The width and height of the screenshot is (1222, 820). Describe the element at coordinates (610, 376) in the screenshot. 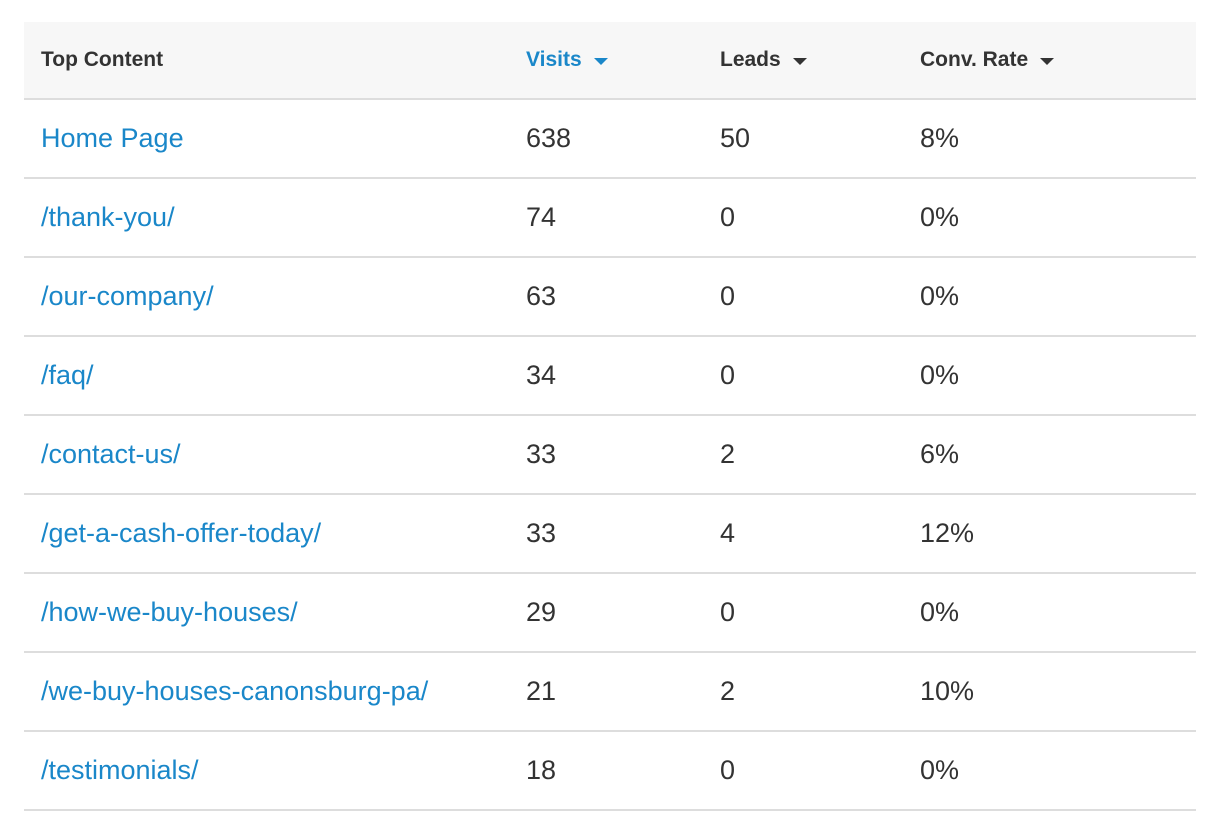

I see `table-row: /faq/34 0 0%` at that location.